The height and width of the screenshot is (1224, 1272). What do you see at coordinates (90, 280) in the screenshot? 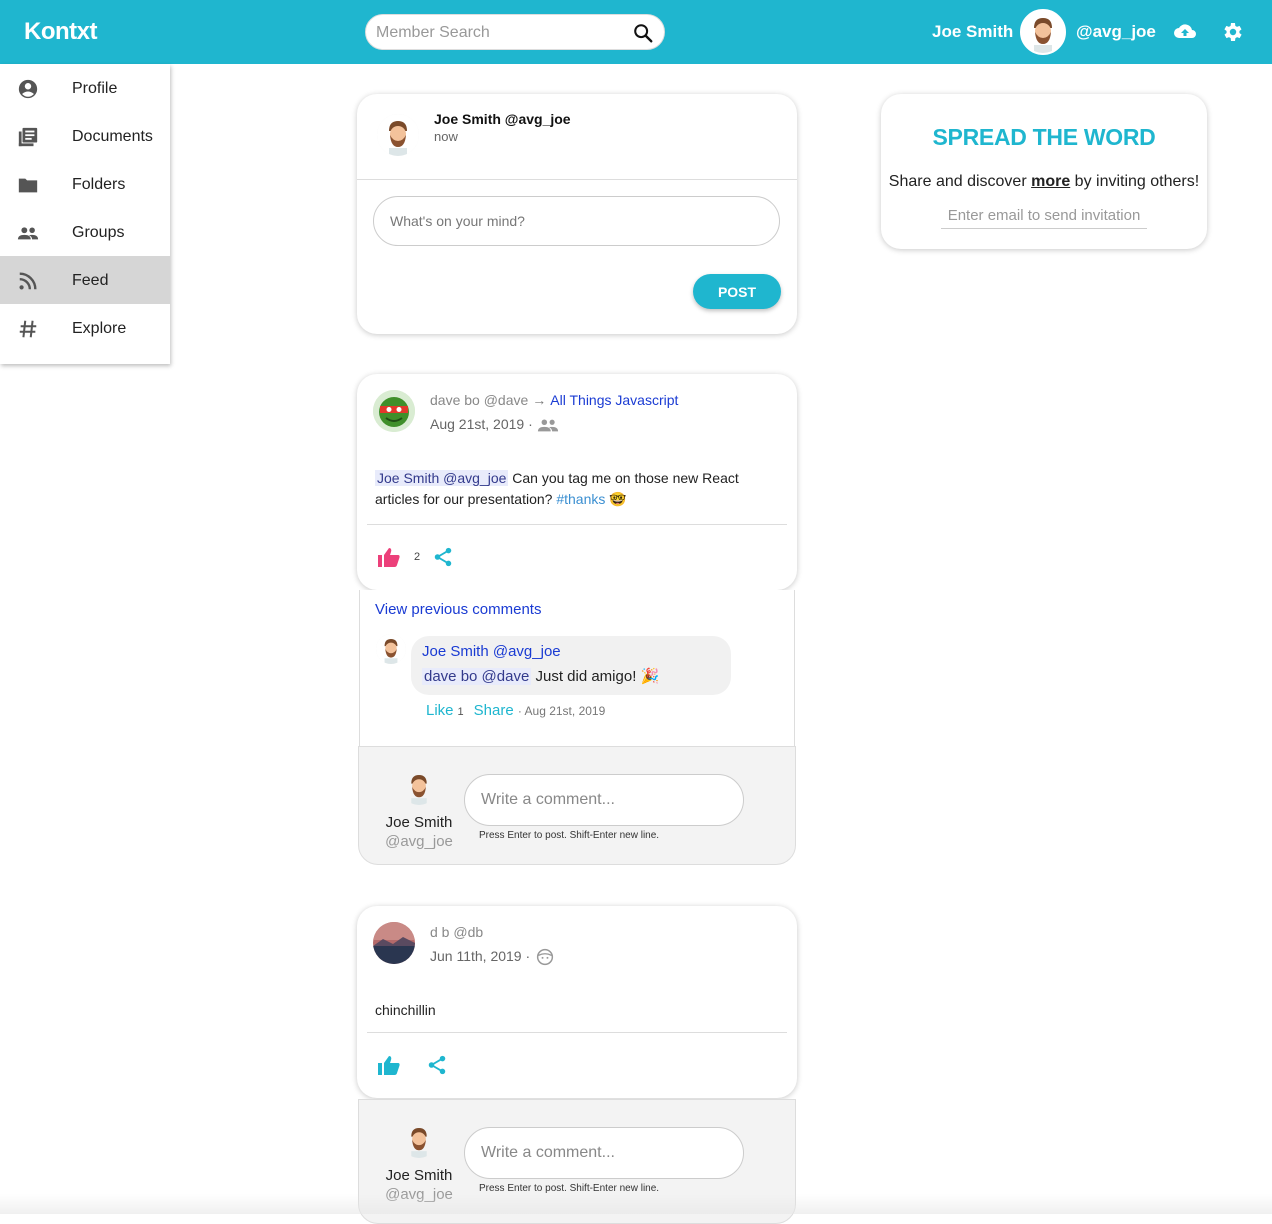
I see `sidebar-item-label: Feed` at bounding box center [90, 280].